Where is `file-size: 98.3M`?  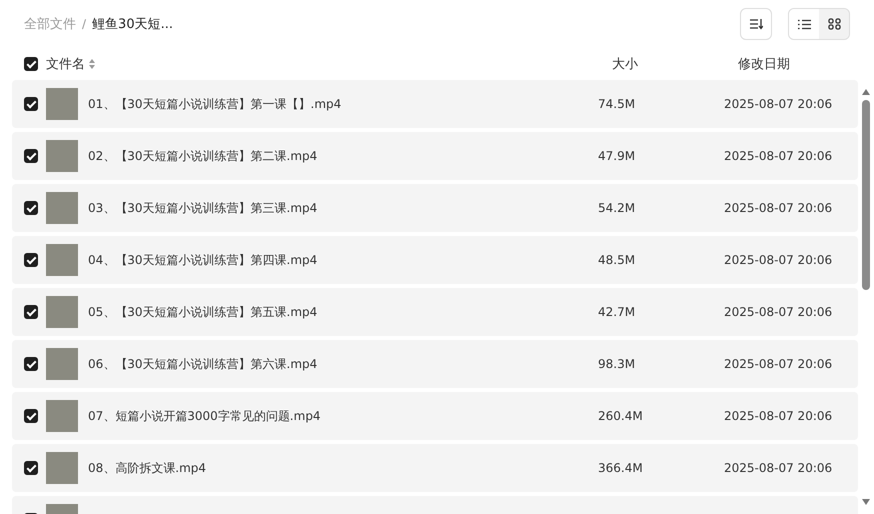
file-size: 98.3M is located at coordinates (617, 364).